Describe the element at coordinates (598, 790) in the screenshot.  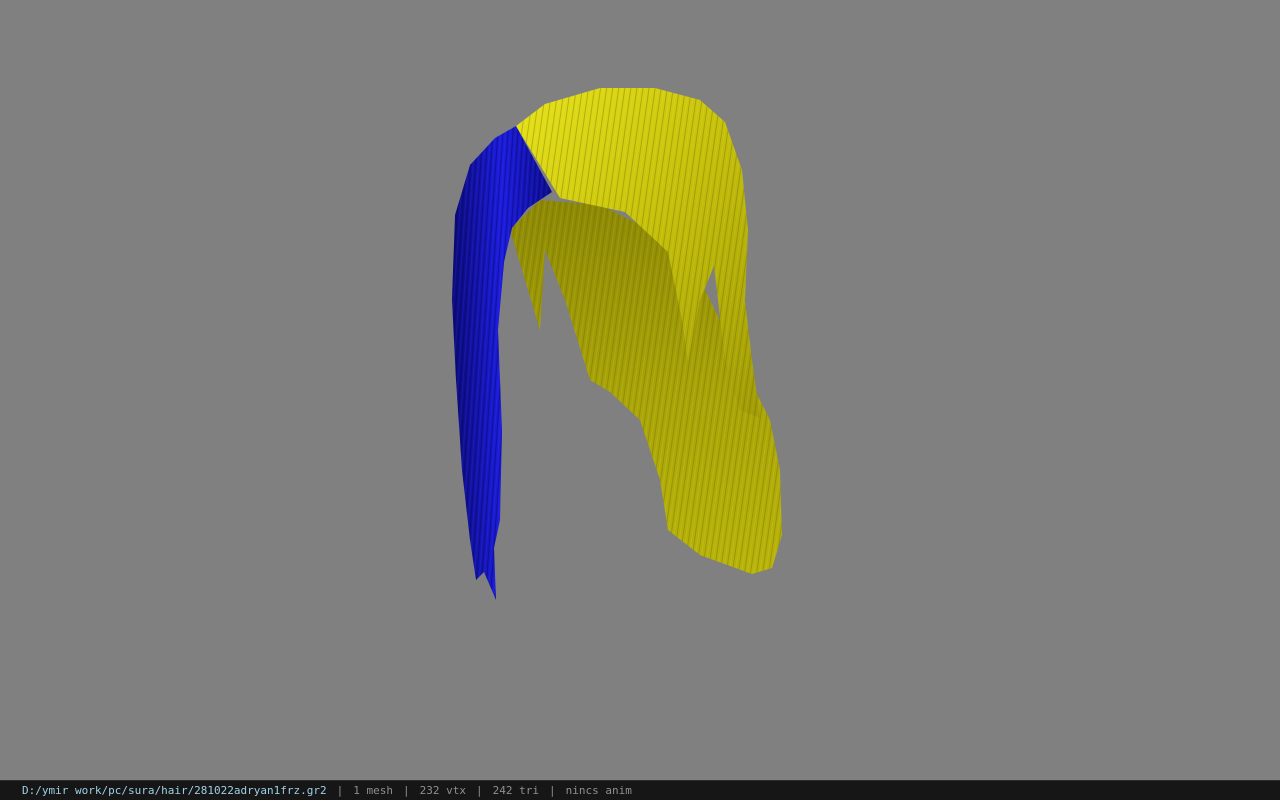
I see `animation-status-label: nincs anim` at that location.